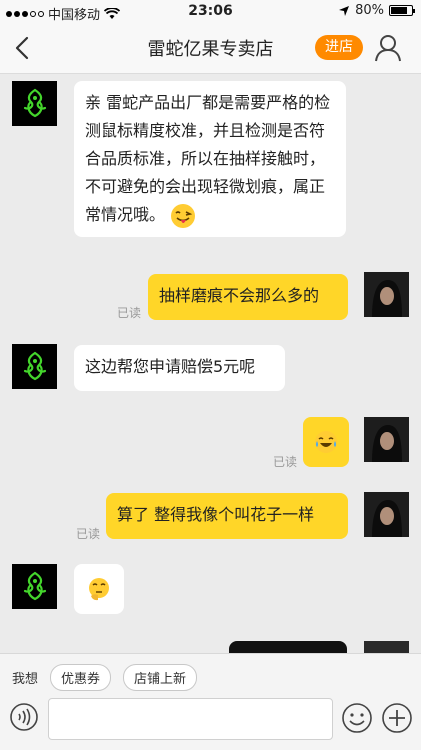  I want to click on new-arrivals-chip: 店铺上新, so click(160, 677).